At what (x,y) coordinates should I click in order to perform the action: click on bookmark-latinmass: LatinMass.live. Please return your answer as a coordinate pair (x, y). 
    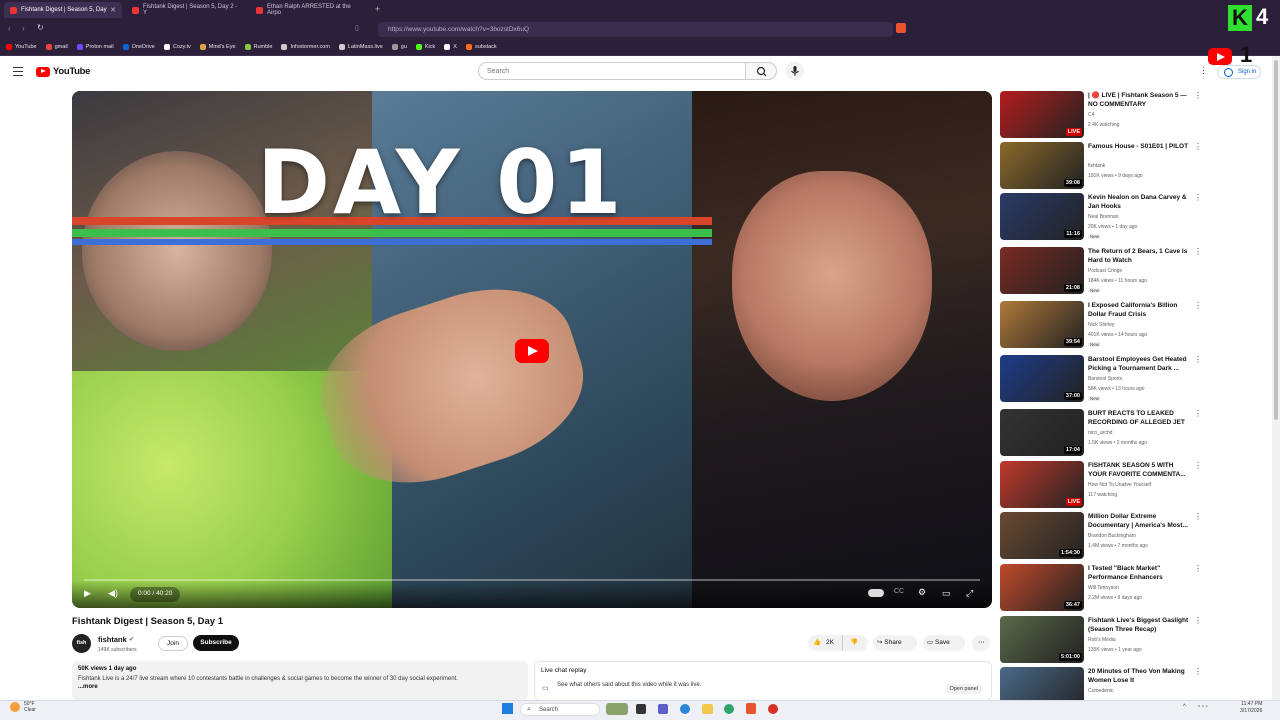
    Looking at the image, I should click on (360, 47).